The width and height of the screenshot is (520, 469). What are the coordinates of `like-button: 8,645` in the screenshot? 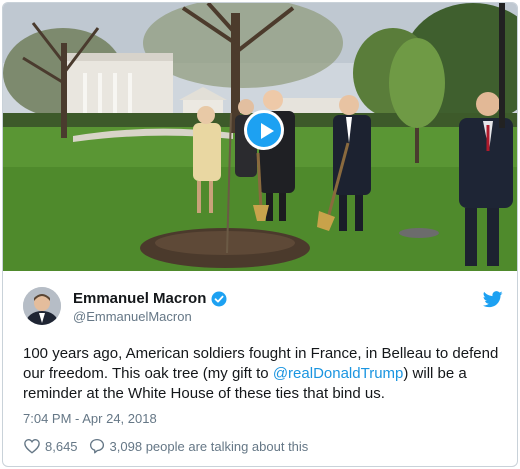 It's located at (50, 446).